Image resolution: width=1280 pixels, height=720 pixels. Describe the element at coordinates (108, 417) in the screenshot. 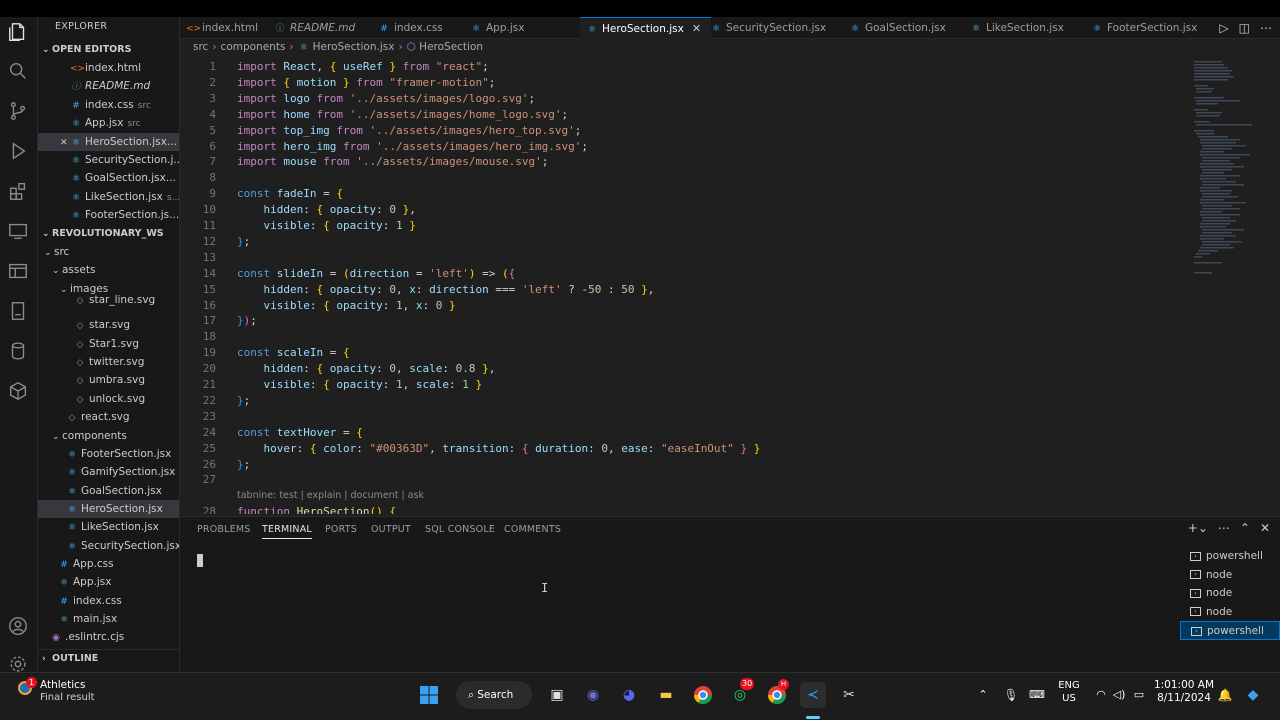

I see `tree-file: ◇ react.svg` at that location.